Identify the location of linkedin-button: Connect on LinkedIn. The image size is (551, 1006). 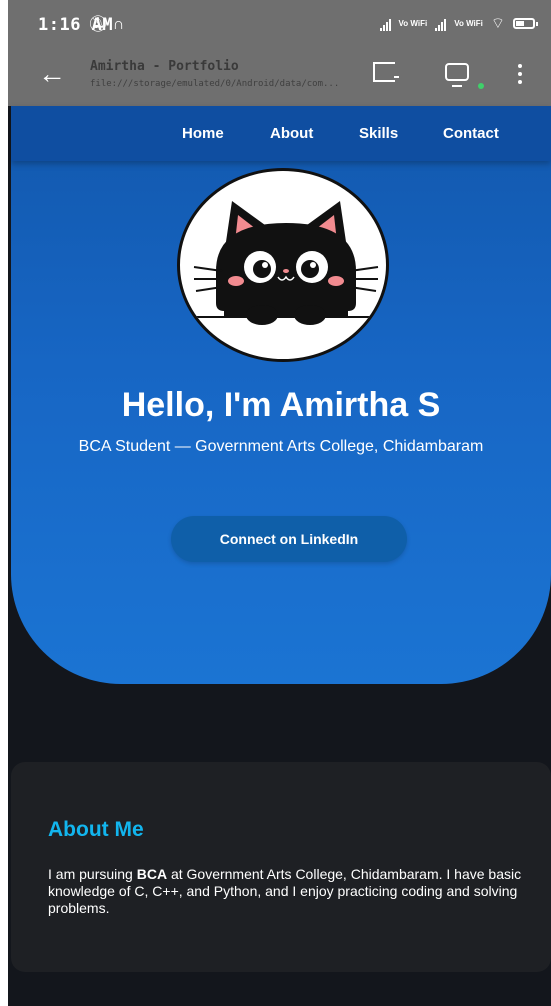
(289, 539).